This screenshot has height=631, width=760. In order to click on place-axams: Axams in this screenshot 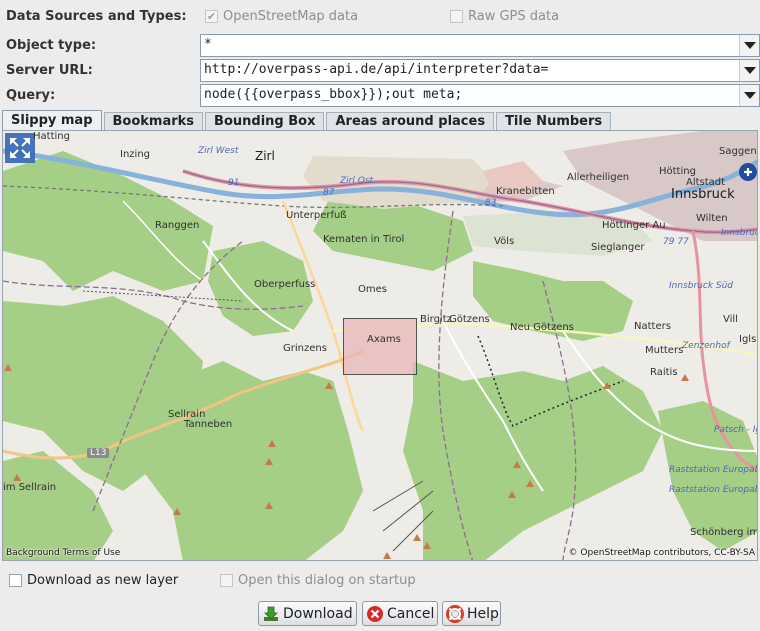, I will do `click(384, 339)`.